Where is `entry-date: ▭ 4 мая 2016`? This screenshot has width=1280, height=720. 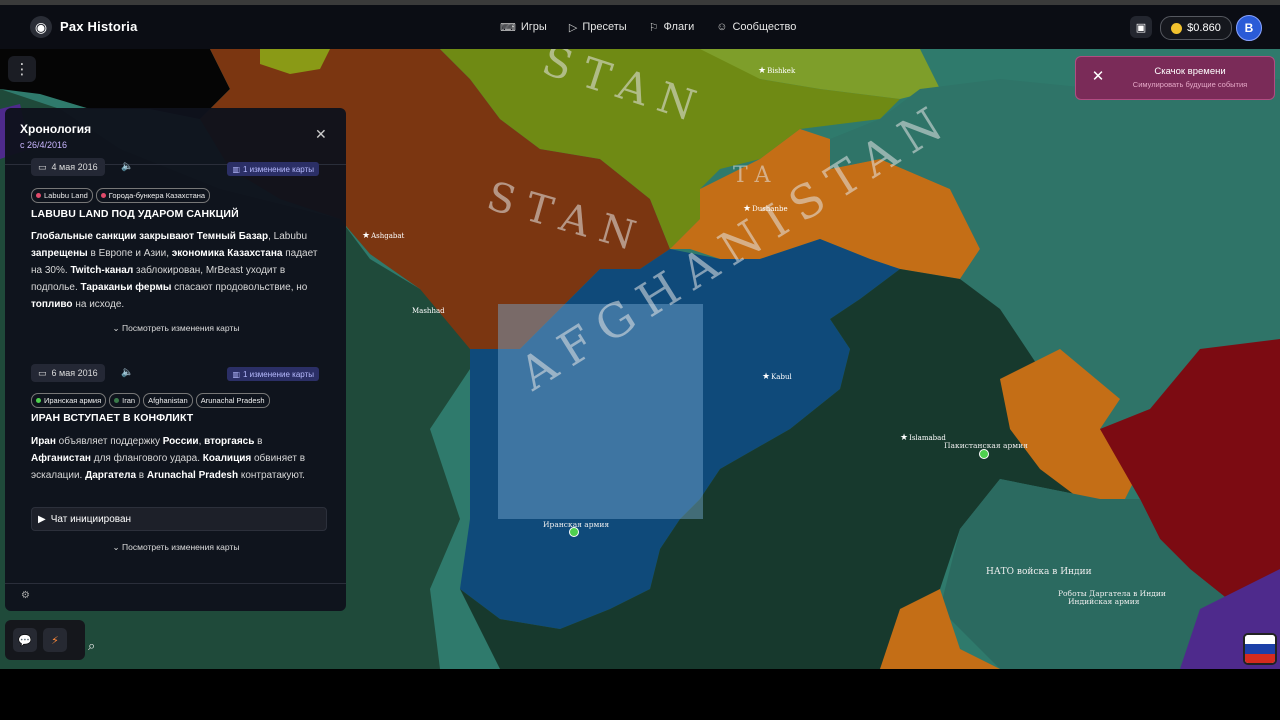 entry-date: ▭ 4 мая 2016 is located at coordinates (68, 167).